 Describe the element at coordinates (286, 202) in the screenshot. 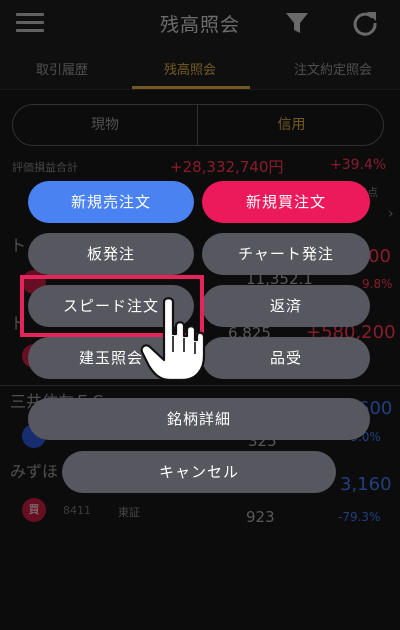

I see `new-buy-order-button: 新規買注文` at that location.